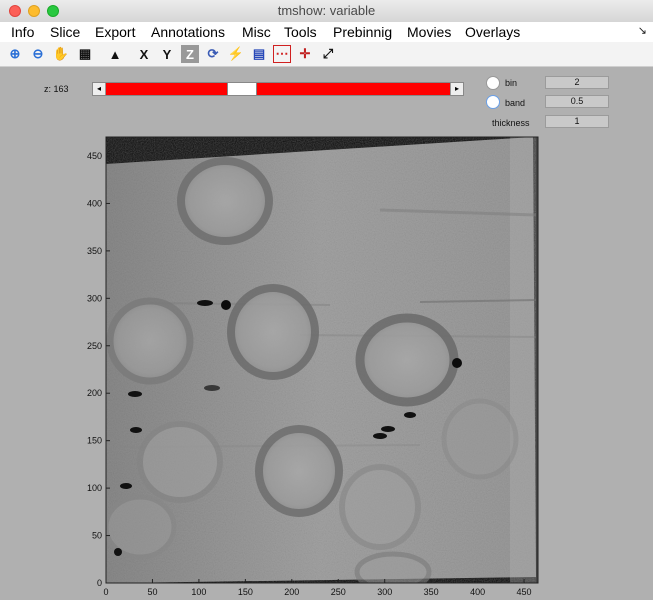 The width and height of the screenshot is (653, 600). What do you see at coordinates (642, 30) in the screenshot?
I see `menu-corner-icon: ↘` at bounding box center [642, 30].